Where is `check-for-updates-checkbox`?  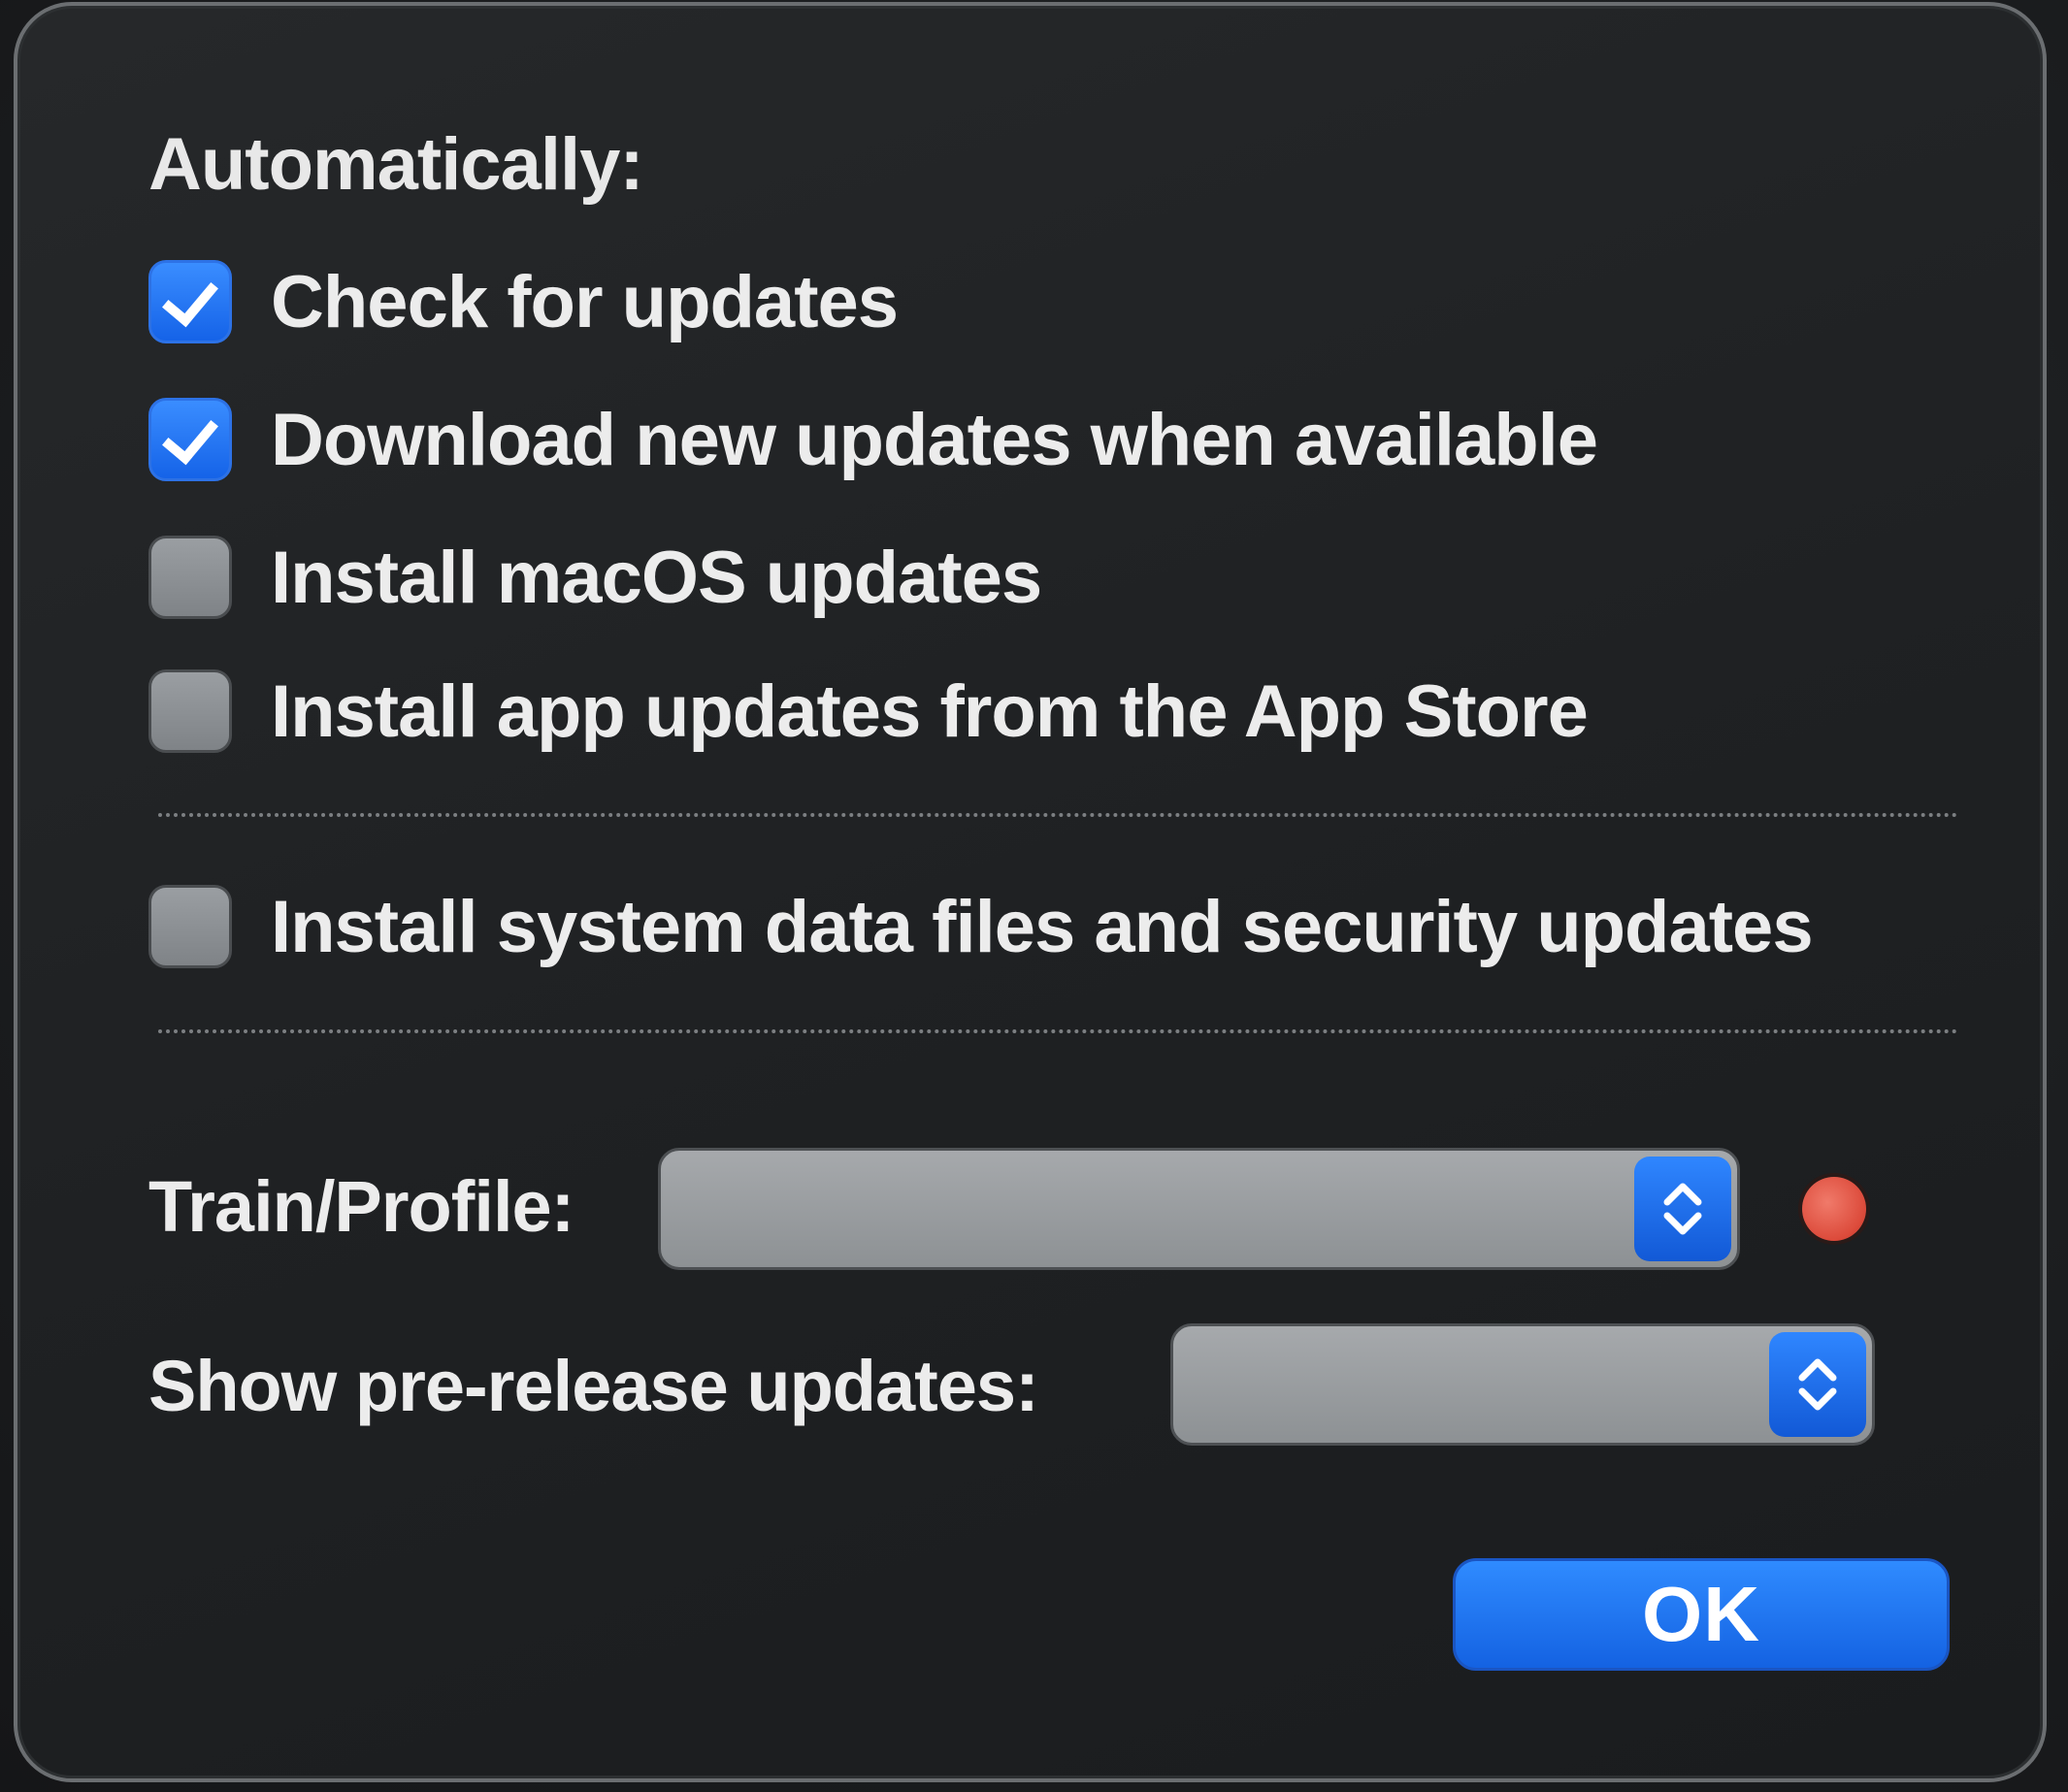
check-for-updates-checkbox is located at coordinates (190, 301).